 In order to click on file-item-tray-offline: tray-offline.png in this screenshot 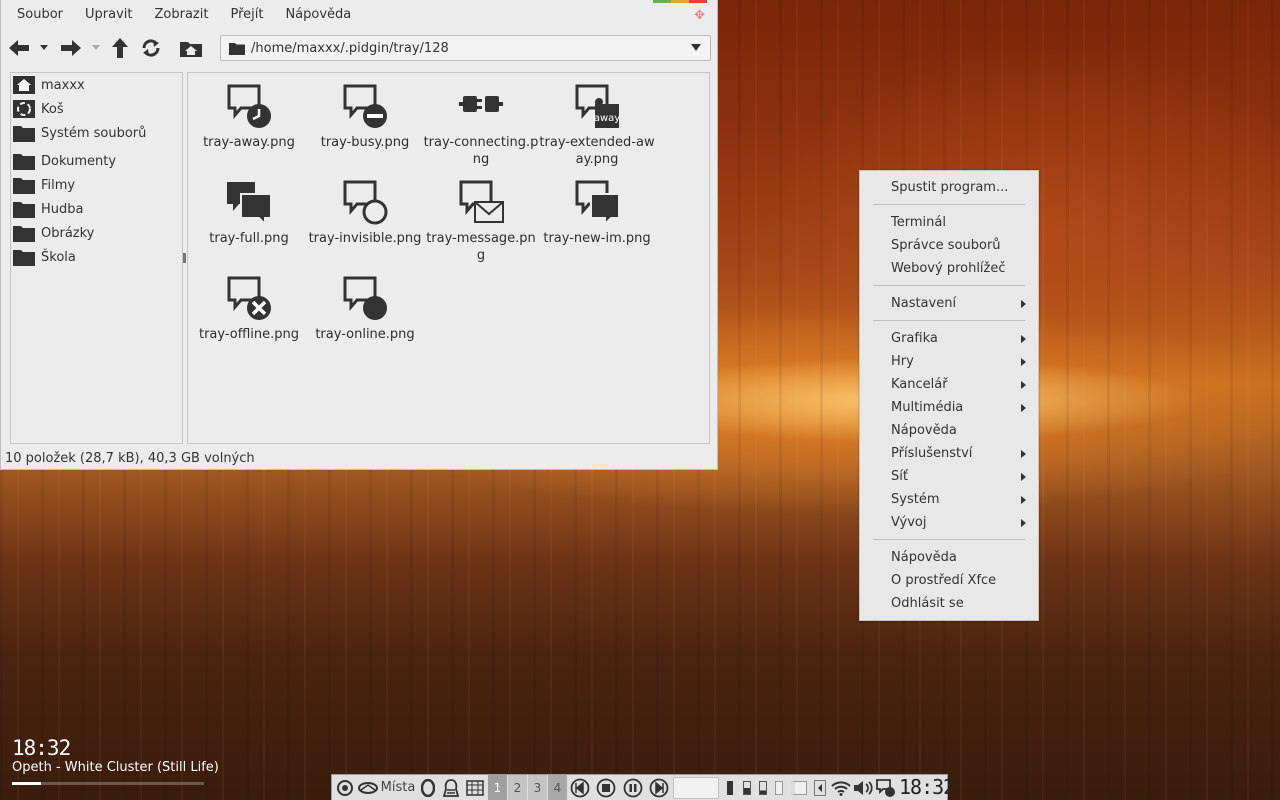, I will do `click(249, 312)`.